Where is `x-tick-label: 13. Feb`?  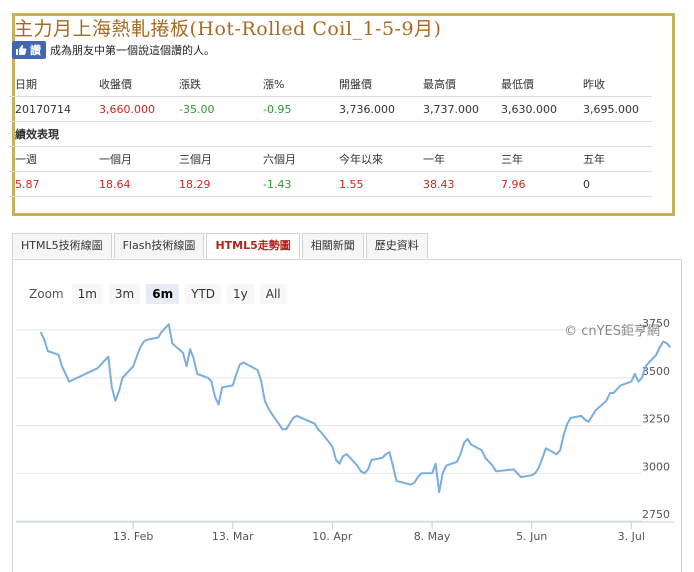 x-tick-label: 13. Feb is located at coordinates (133, 536).